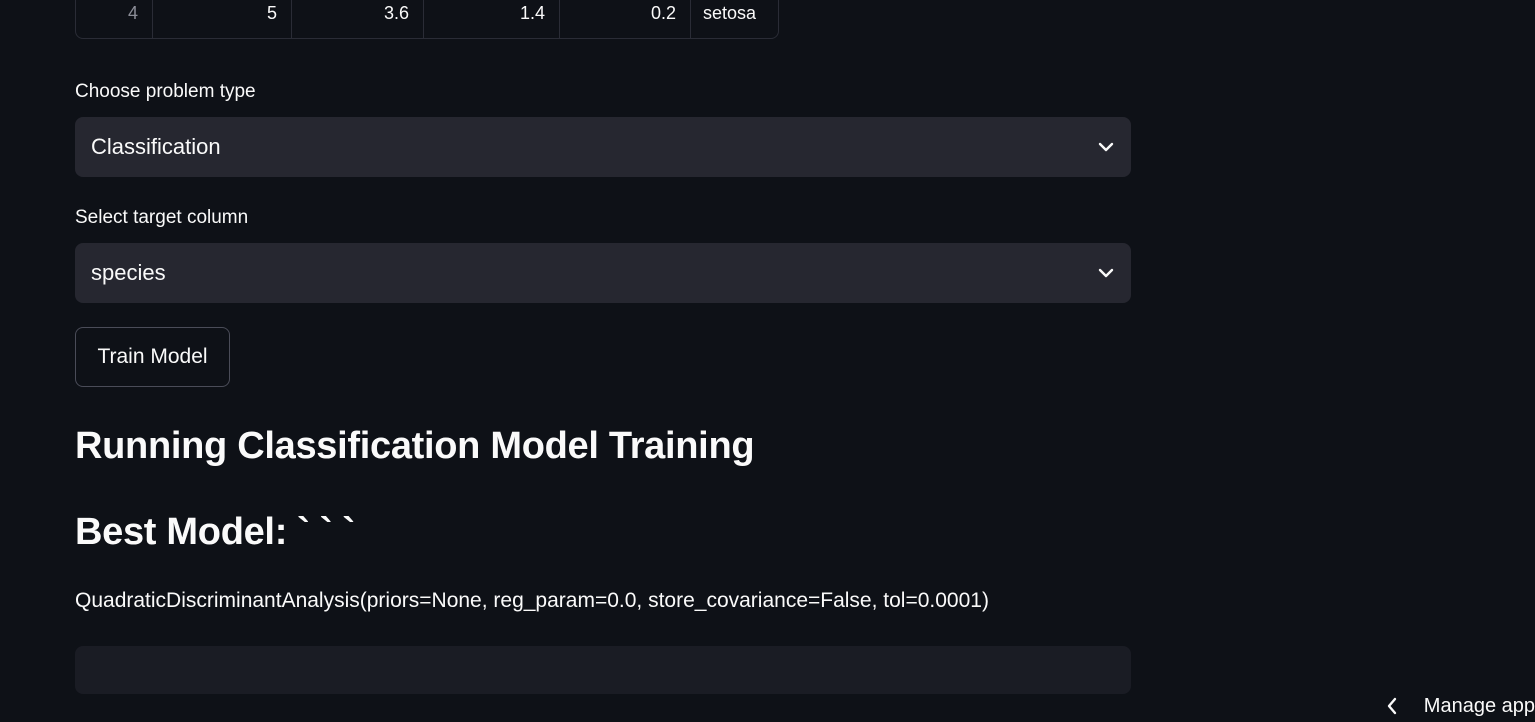 This screenshot has width=1535, height=722. I want to click on table-cell: 3.6, so click(358, 19).